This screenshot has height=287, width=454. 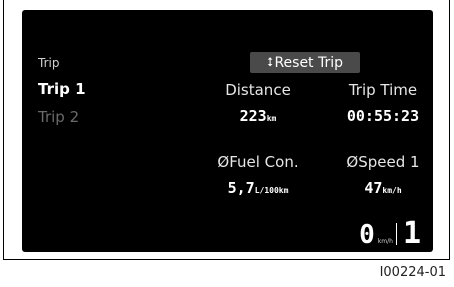 What do you see at coordinates (49, 63) in the screenshot?
I see `sidebar-header: Trip` at bounding box center [49, 63].